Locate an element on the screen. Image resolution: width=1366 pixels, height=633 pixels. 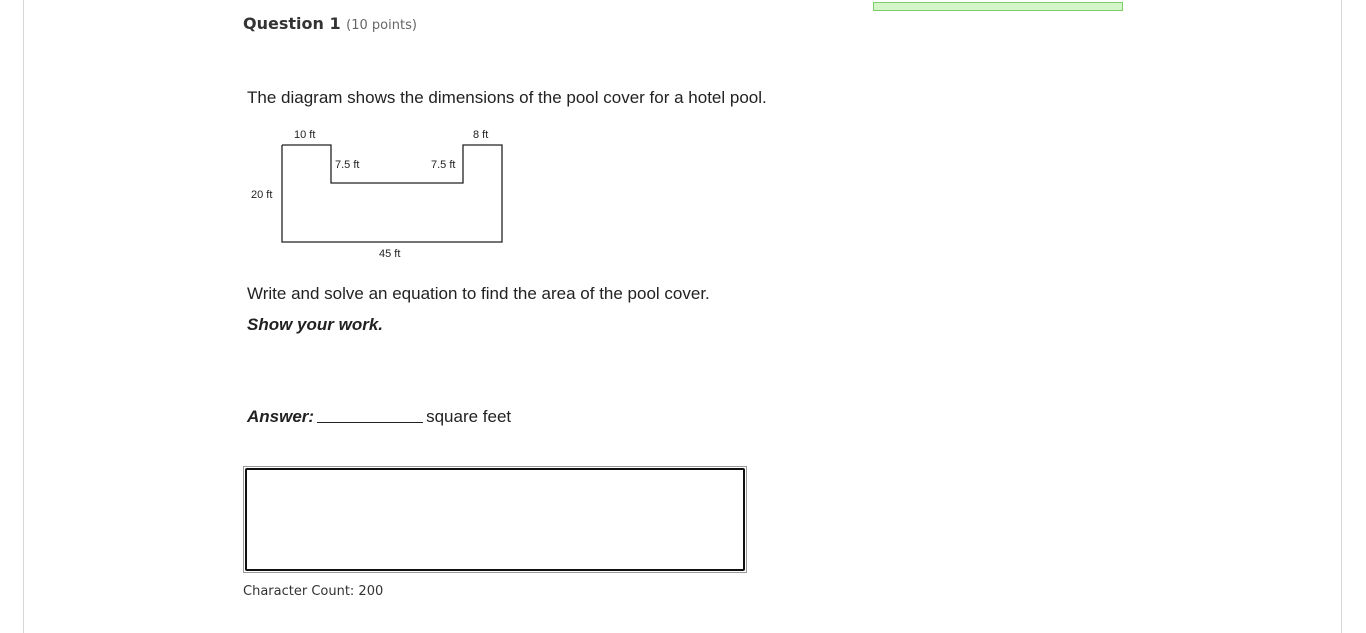
question-header: Question 1 (10 points) is located at coordinates (330, 23).